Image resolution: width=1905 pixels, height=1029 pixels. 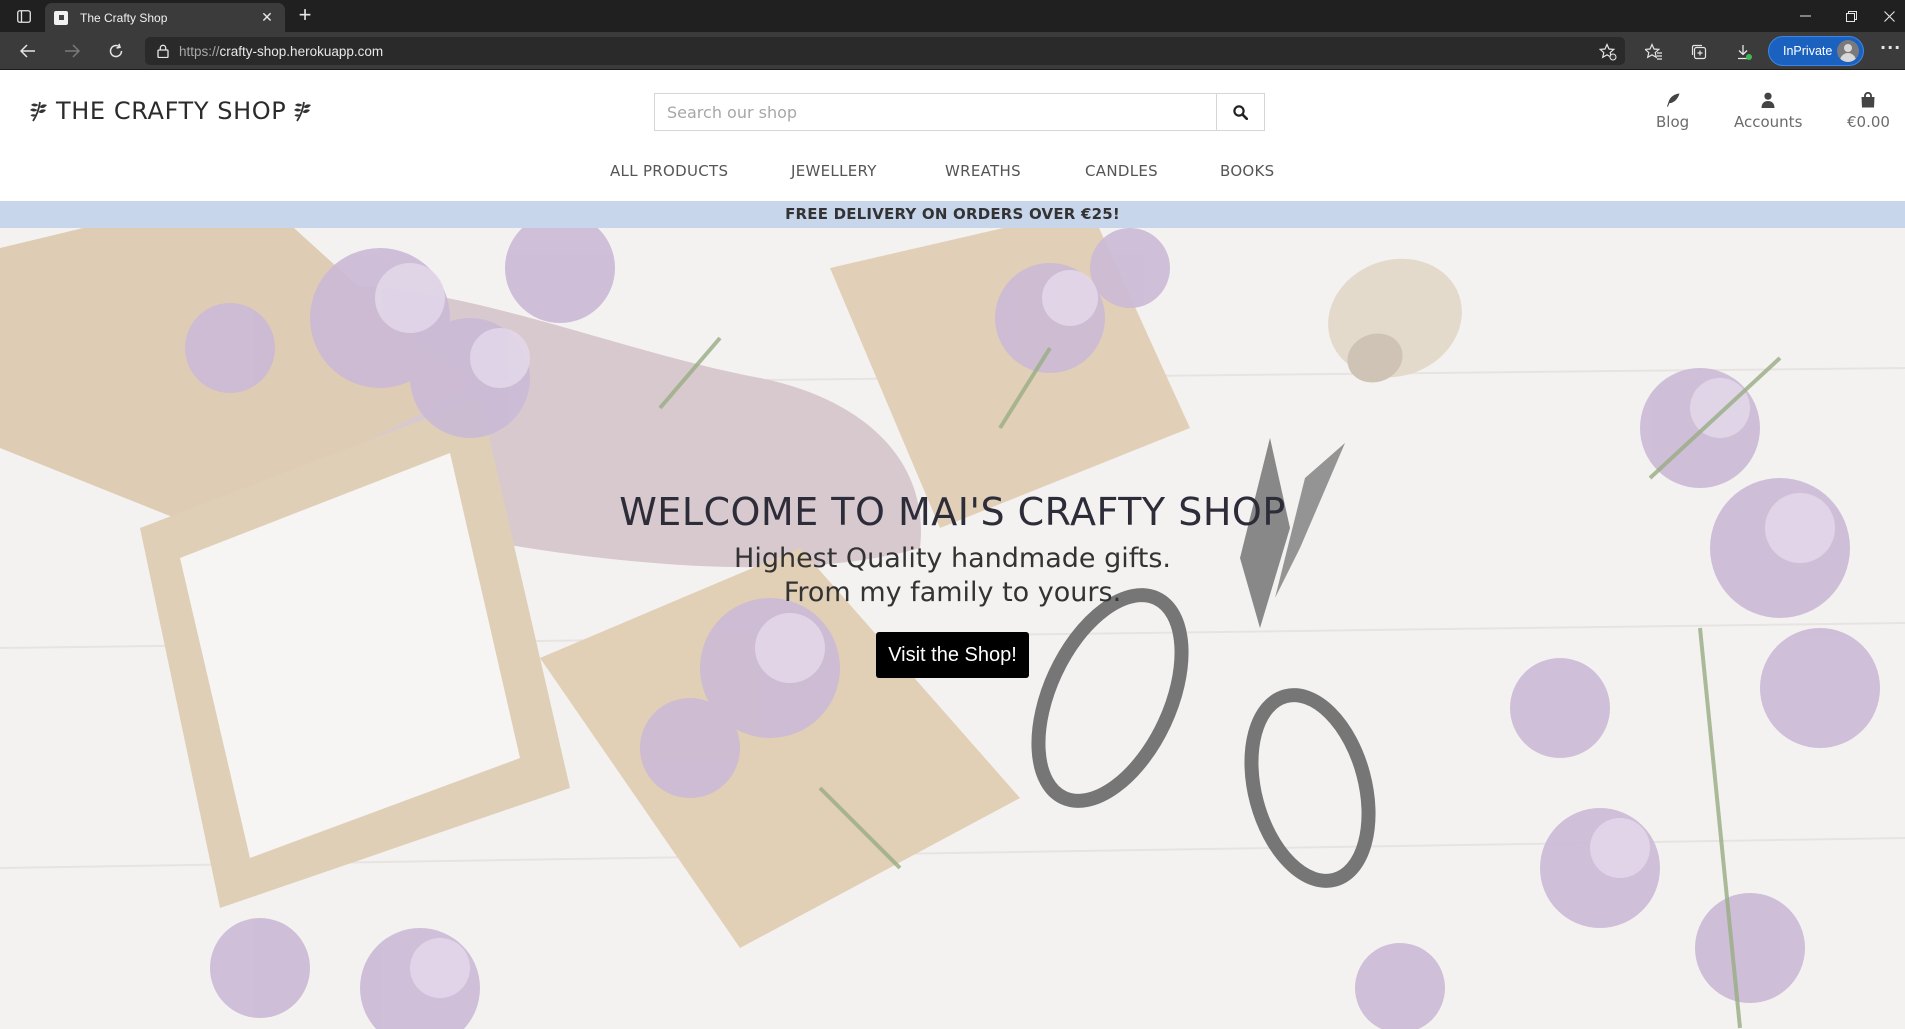 I want to click on browser-tab-bar: The Crafty Shop ✕ +, so click(x=952, y=16).